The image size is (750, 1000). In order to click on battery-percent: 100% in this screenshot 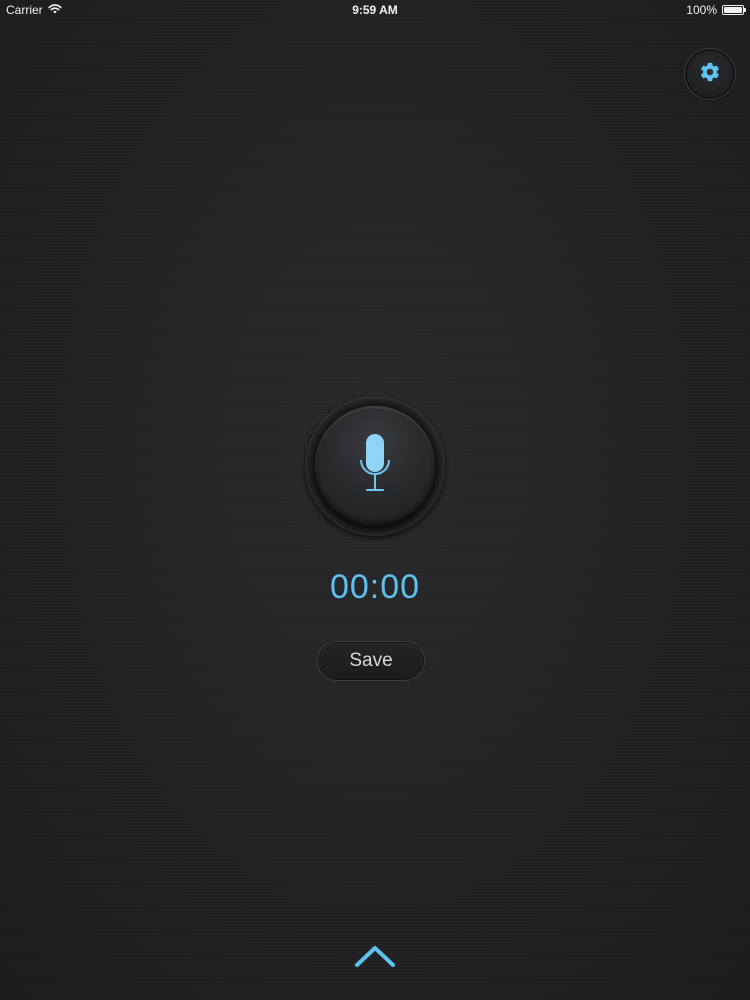, I will do `click(701, 10)`.